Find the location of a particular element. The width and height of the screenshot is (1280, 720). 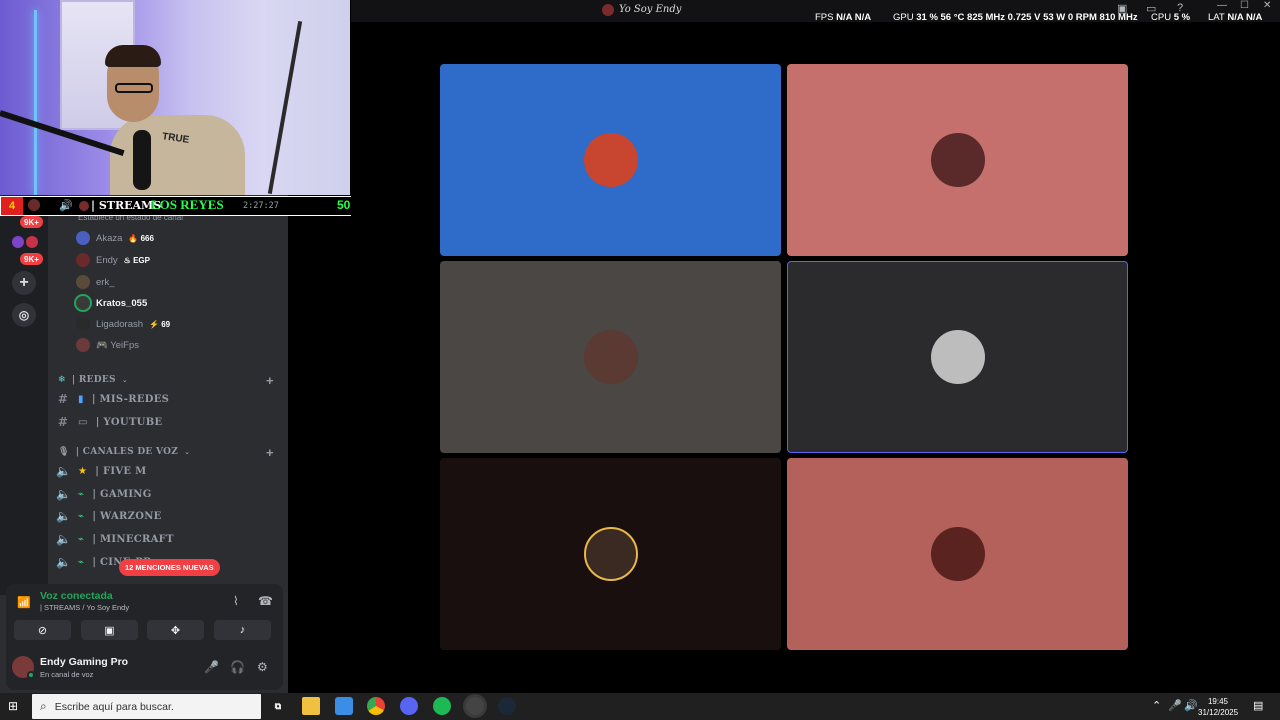

voice-channel-path: | STREAMS / Yo Soy Endy is located at coordinates (84, 607).